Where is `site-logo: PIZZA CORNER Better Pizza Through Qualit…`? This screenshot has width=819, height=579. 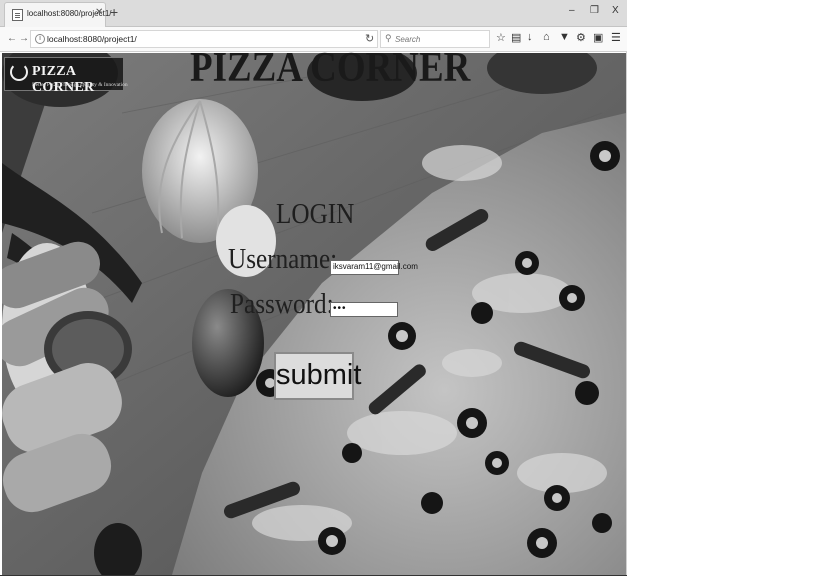 site-logo: PIZZA CORNER Better Pizza Through Qualit… is located at coordinates (66, 76).